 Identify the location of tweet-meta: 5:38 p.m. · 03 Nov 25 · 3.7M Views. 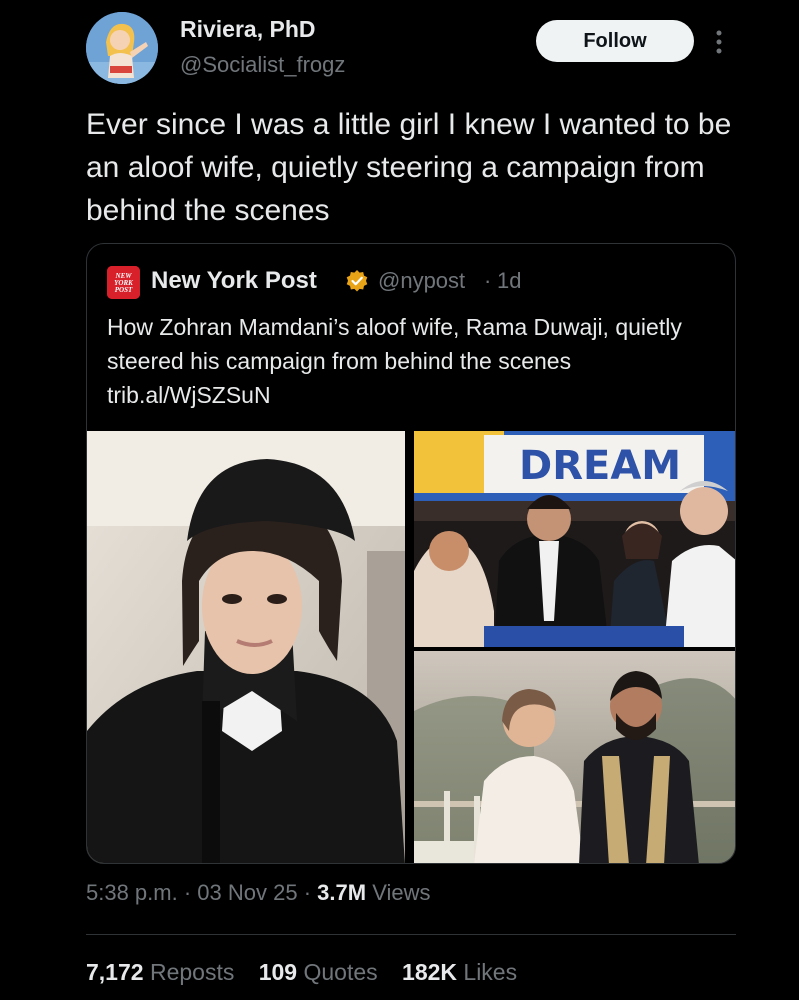
(258, 893).